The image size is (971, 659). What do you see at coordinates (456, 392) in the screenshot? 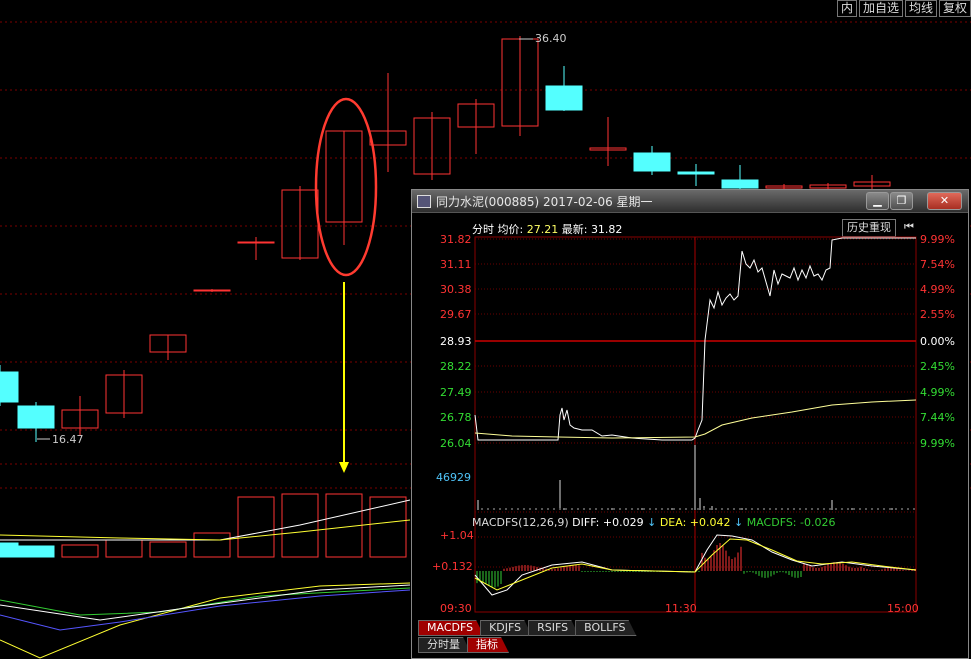
I see `price-tick: 27.49` at bounding box center [456, 392].